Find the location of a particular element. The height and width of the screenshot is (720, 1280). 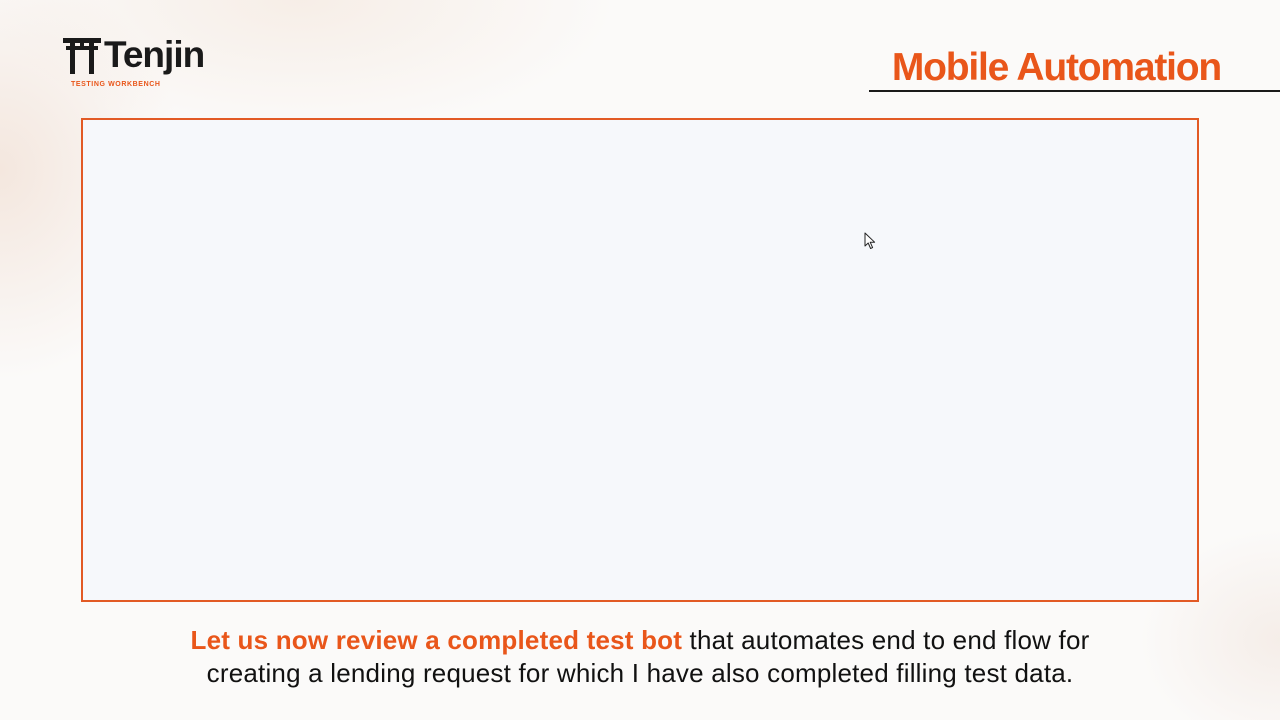

tenjin-logo: Tenjin TESTING WORKBENCH is located at coordinates (142, 64).